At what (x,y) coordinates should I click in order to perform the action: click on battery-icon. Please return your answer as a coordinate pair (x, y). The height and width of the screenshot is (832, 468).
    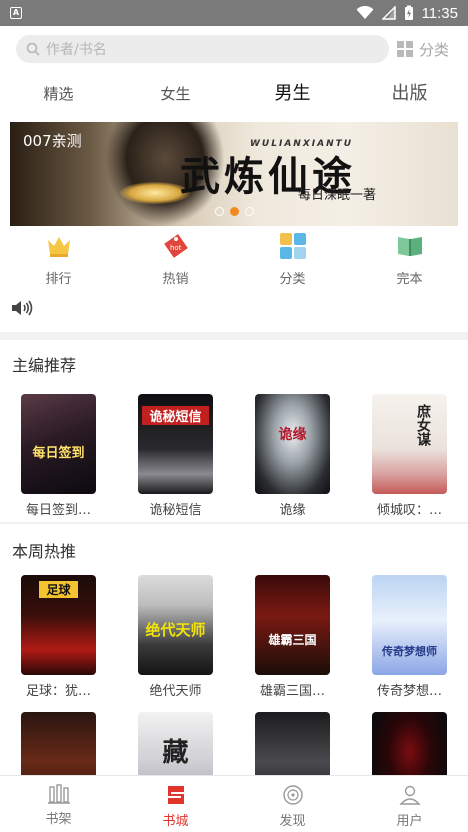
    Looking at the image, I should click on (408, 12).